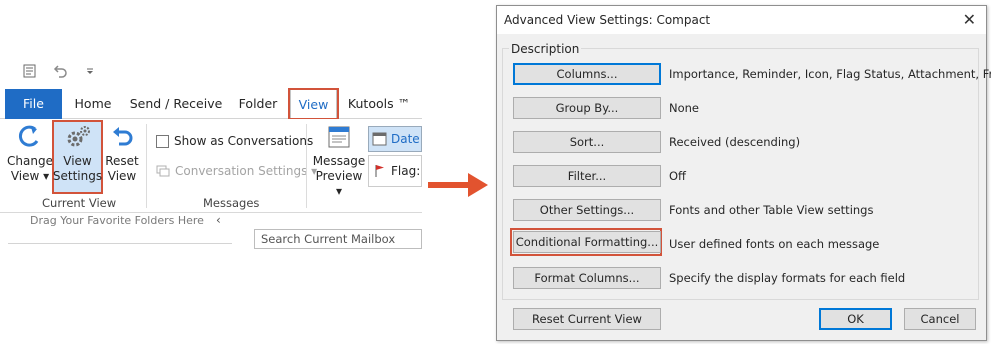 This screenshot has width=991, height=344. I want to click on favorites-hint: Drag Your Favorite Folders Here, so click(117, 220).